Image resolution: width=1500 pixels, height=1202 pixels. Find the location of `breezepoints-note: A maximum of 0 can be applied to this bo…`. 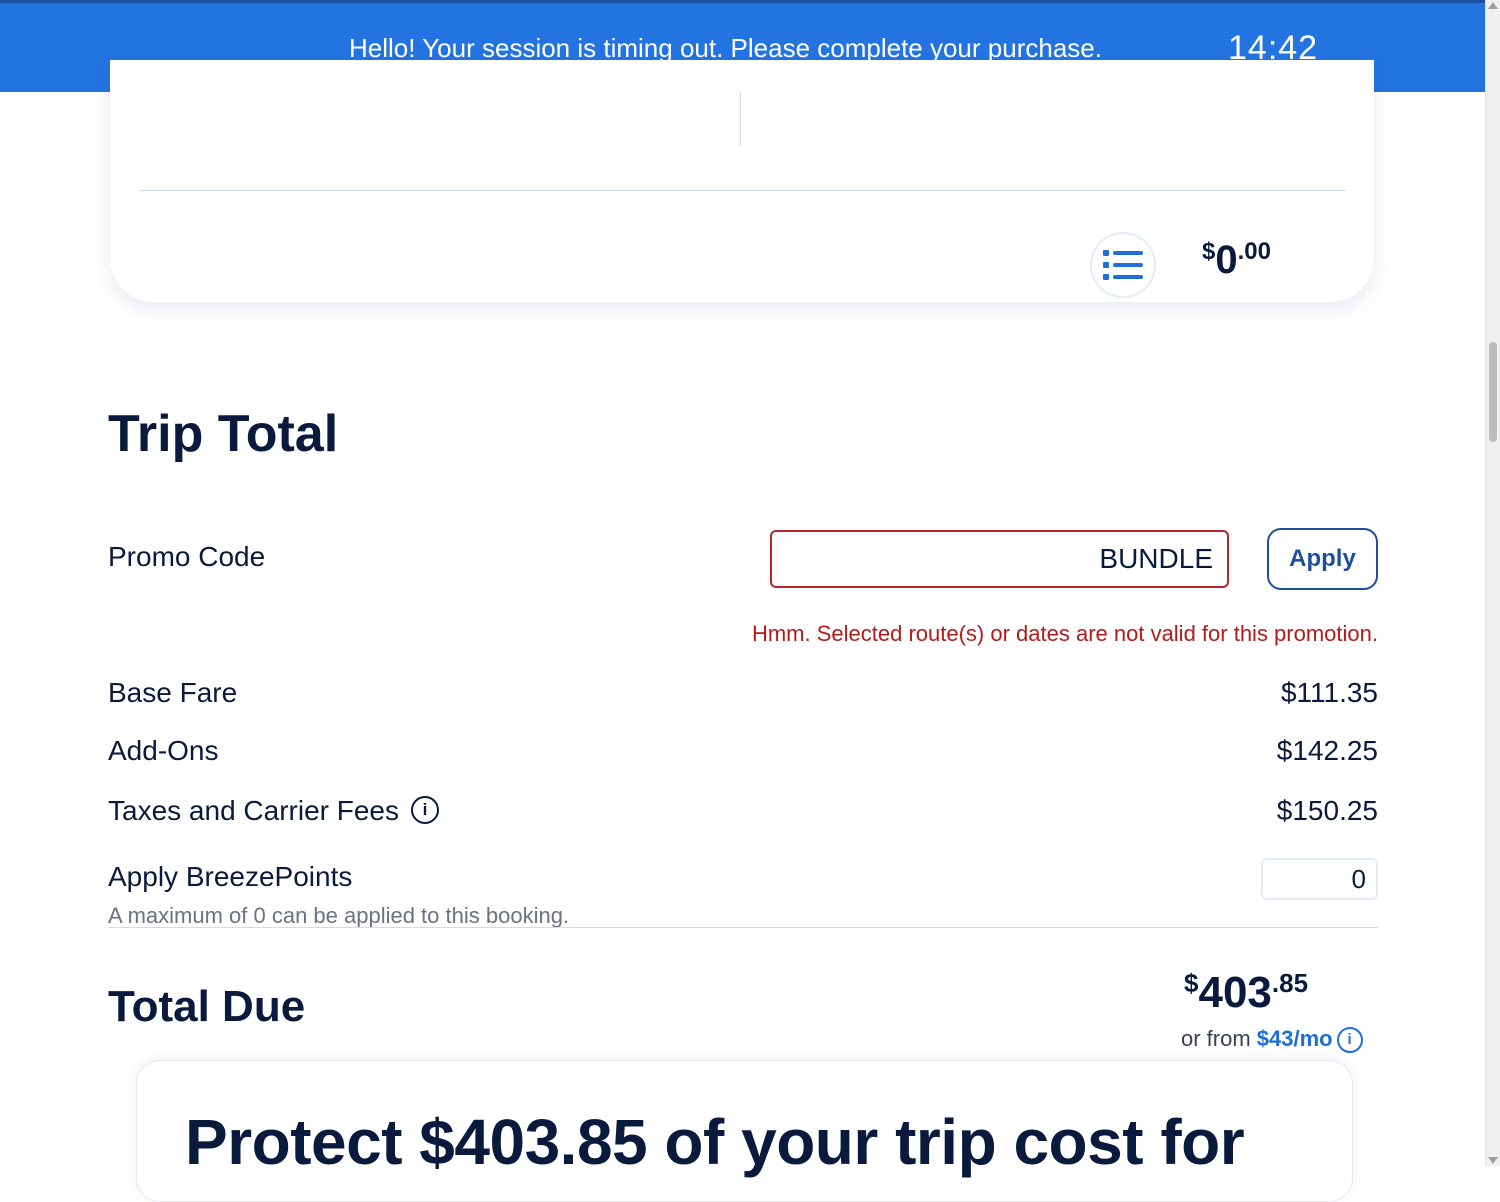

breezepoints-note: A maximum of 0 can be applied to this bo… is located at coordinates (339, 915).